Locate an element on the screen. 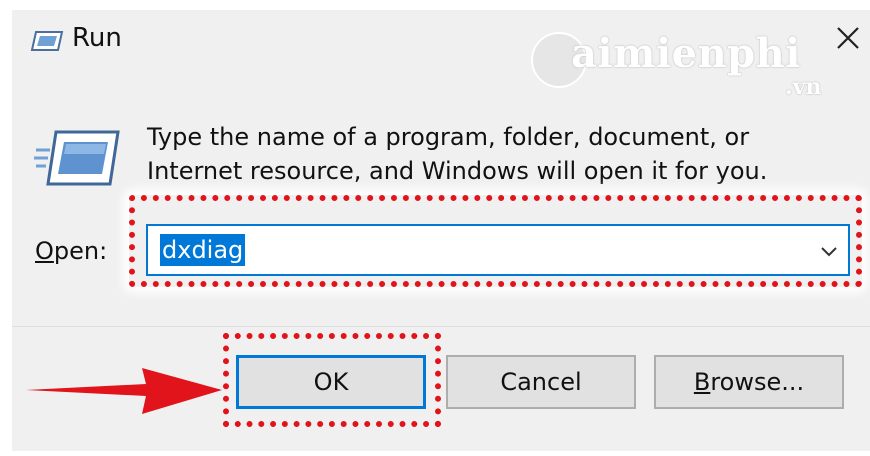 The width and height of the screenshot is (870, 456). close-icon is located at coordinates (848, 38).